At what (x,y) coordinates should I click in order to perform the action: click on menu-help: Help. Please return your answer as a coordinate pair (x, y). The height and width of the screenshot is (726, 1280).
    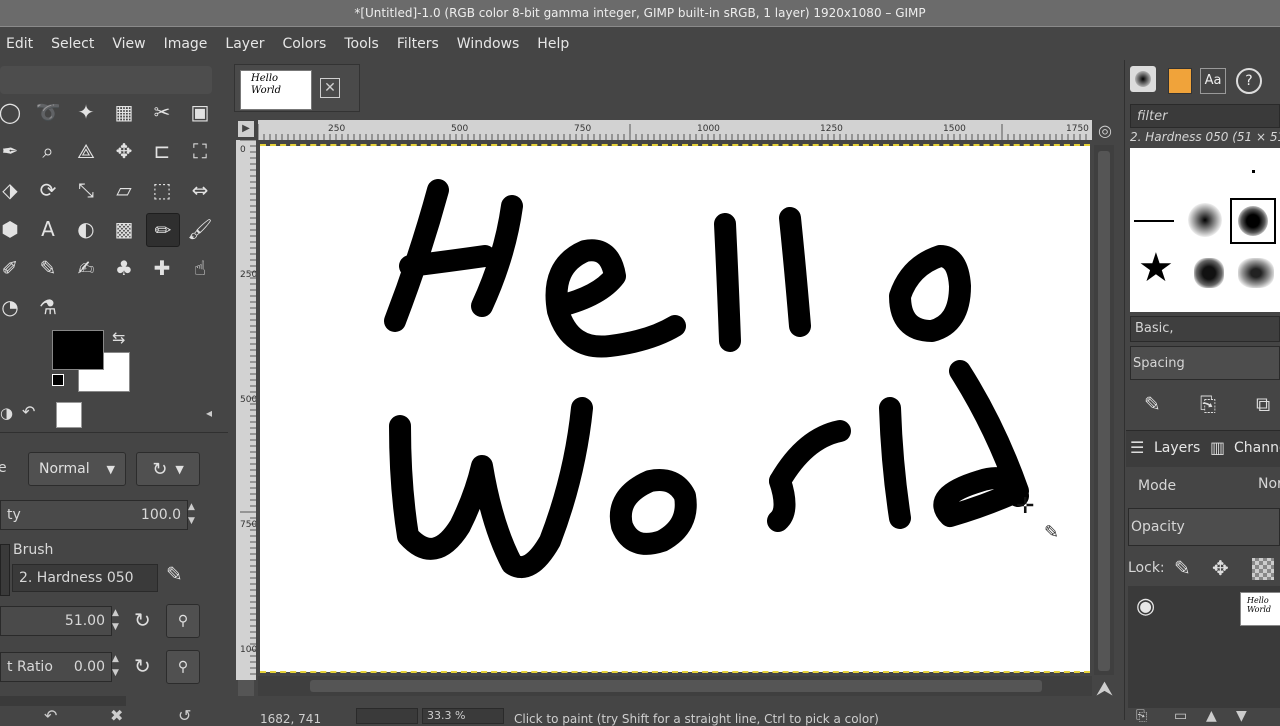
    Looking at the image, I should click on (553, 44).